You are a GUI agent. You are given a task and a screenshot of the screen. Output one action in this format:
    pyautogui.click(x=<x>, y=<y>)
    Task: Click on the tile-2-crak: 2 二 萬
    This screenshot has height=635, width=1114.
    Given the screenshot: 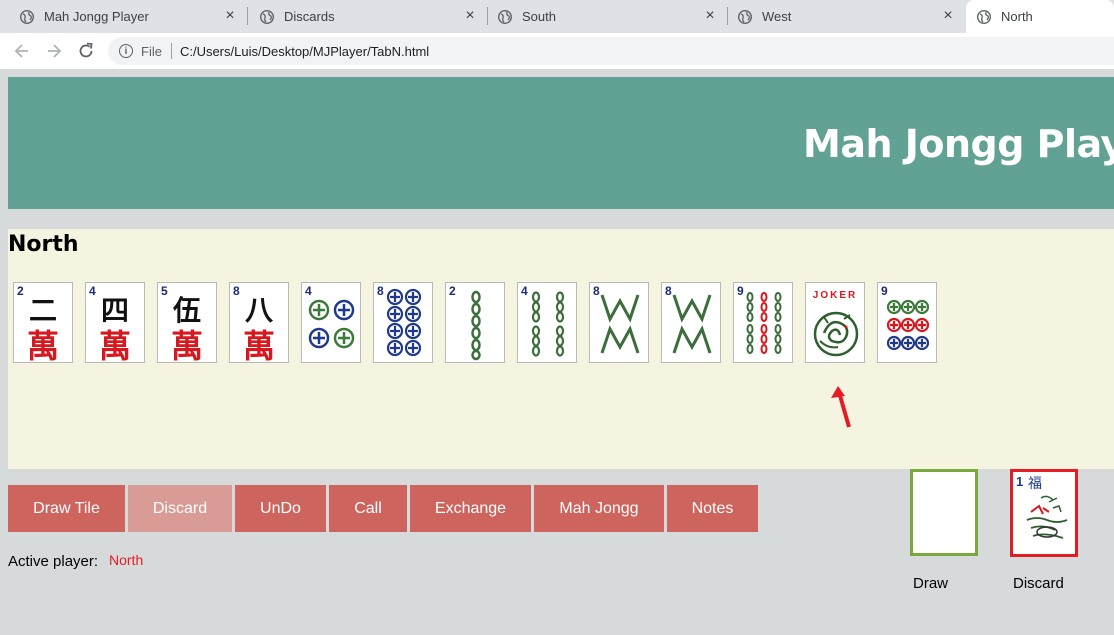 What is the action you would take?
    pyautogui.click(x=43, y=323)
    